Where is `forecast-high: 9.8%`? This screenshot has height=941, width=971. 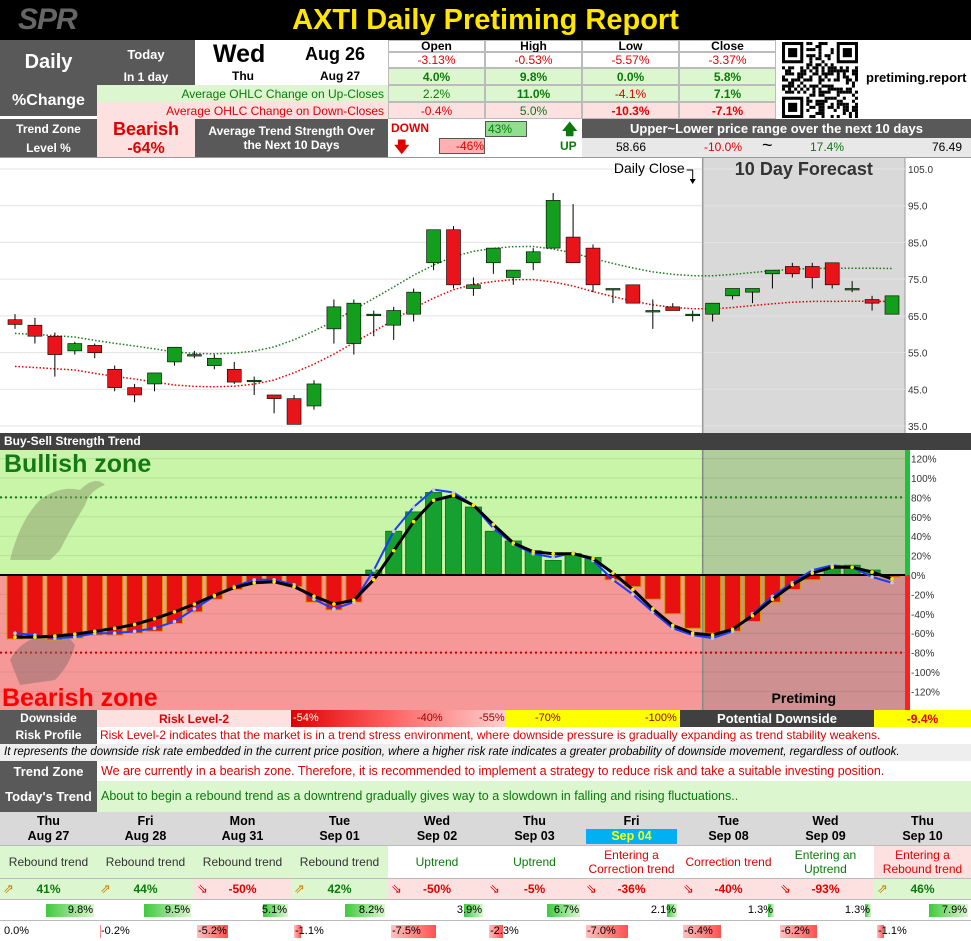 forecast-high: 9.8% is located at coordinates (80, 910).